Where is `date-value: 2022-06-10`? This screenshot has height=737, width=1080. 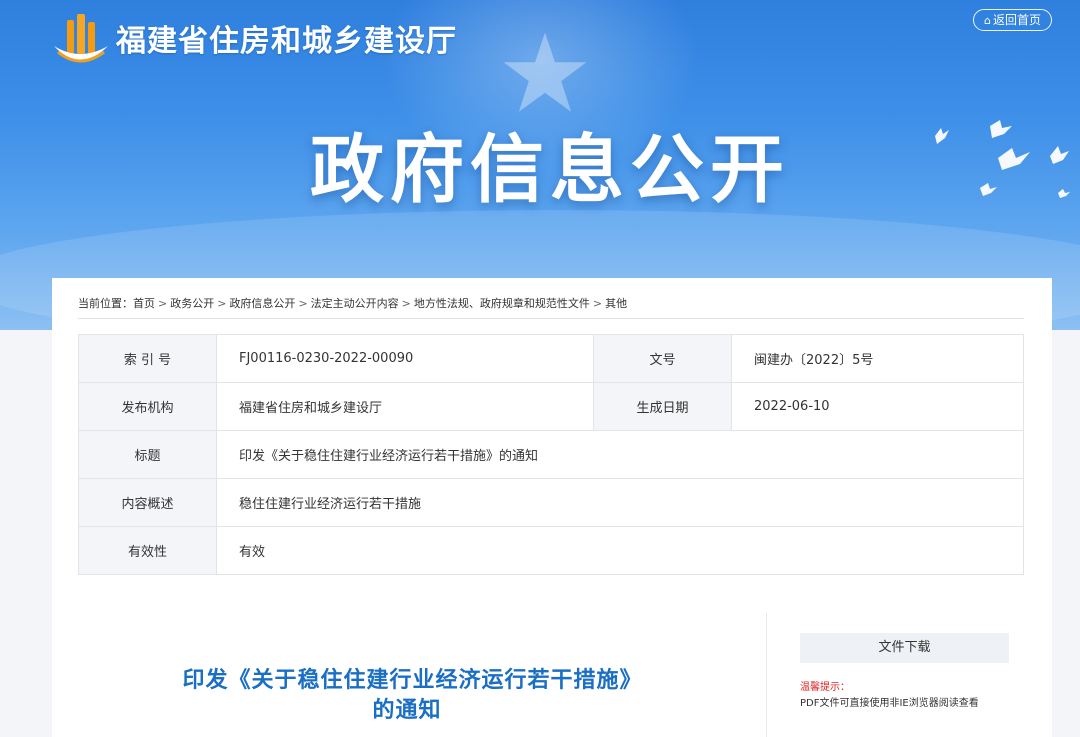
date-value: 2022-06-10 is located at coordinates (877, 406).